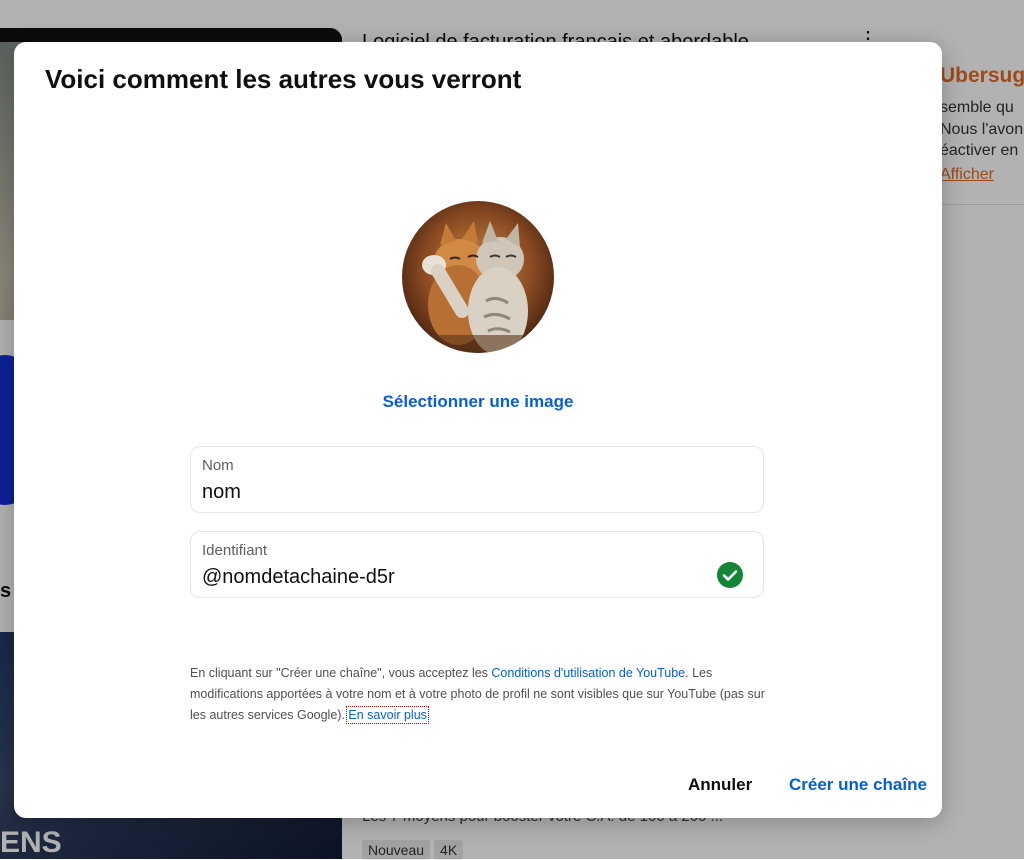 This screenshot has width=1024, height=860. I want to click on name-field-label: Nom, so click(218, 465).